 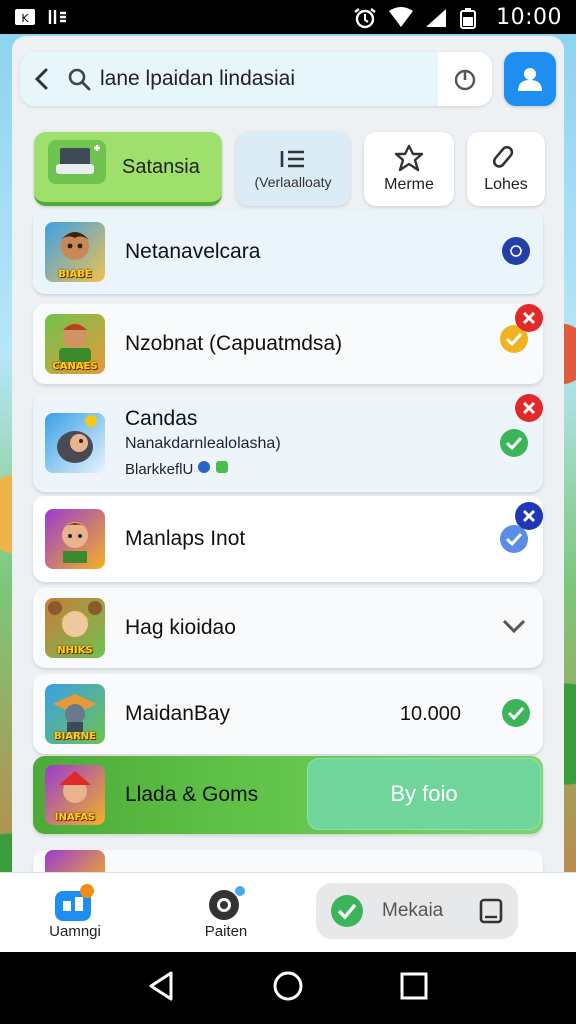 I want to click on search-icon, so click(x=79, y=79).